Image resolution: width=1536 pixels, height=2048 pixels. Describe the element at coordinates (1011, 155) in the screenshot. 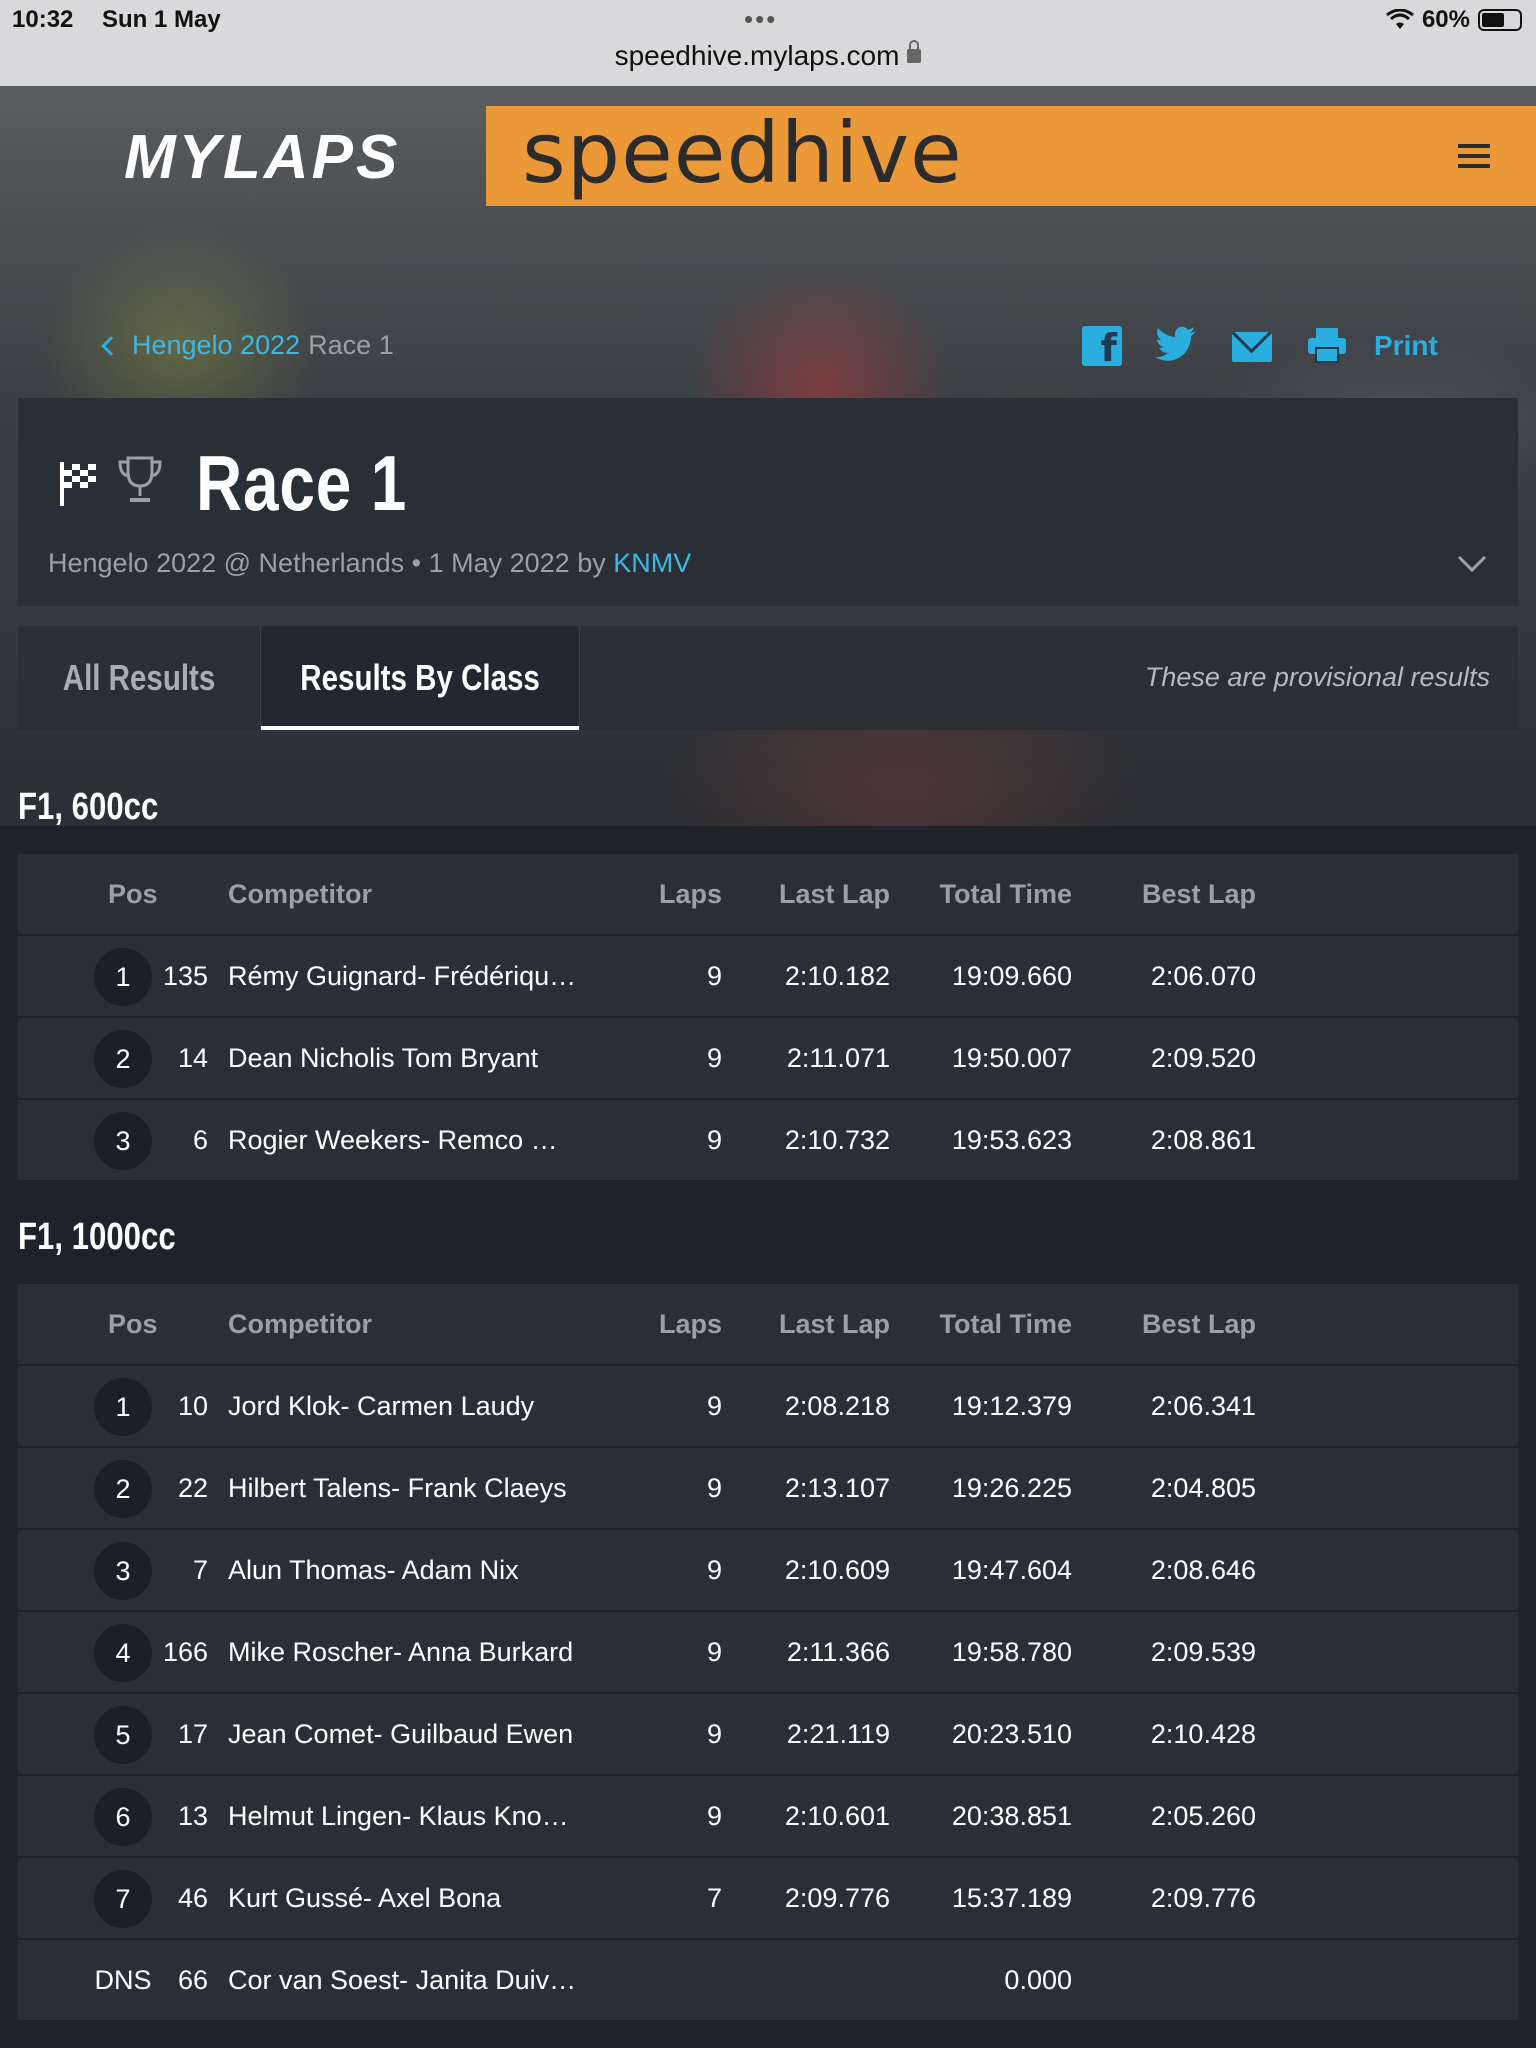

I see `speedhive-banner: speedhive` at that location.